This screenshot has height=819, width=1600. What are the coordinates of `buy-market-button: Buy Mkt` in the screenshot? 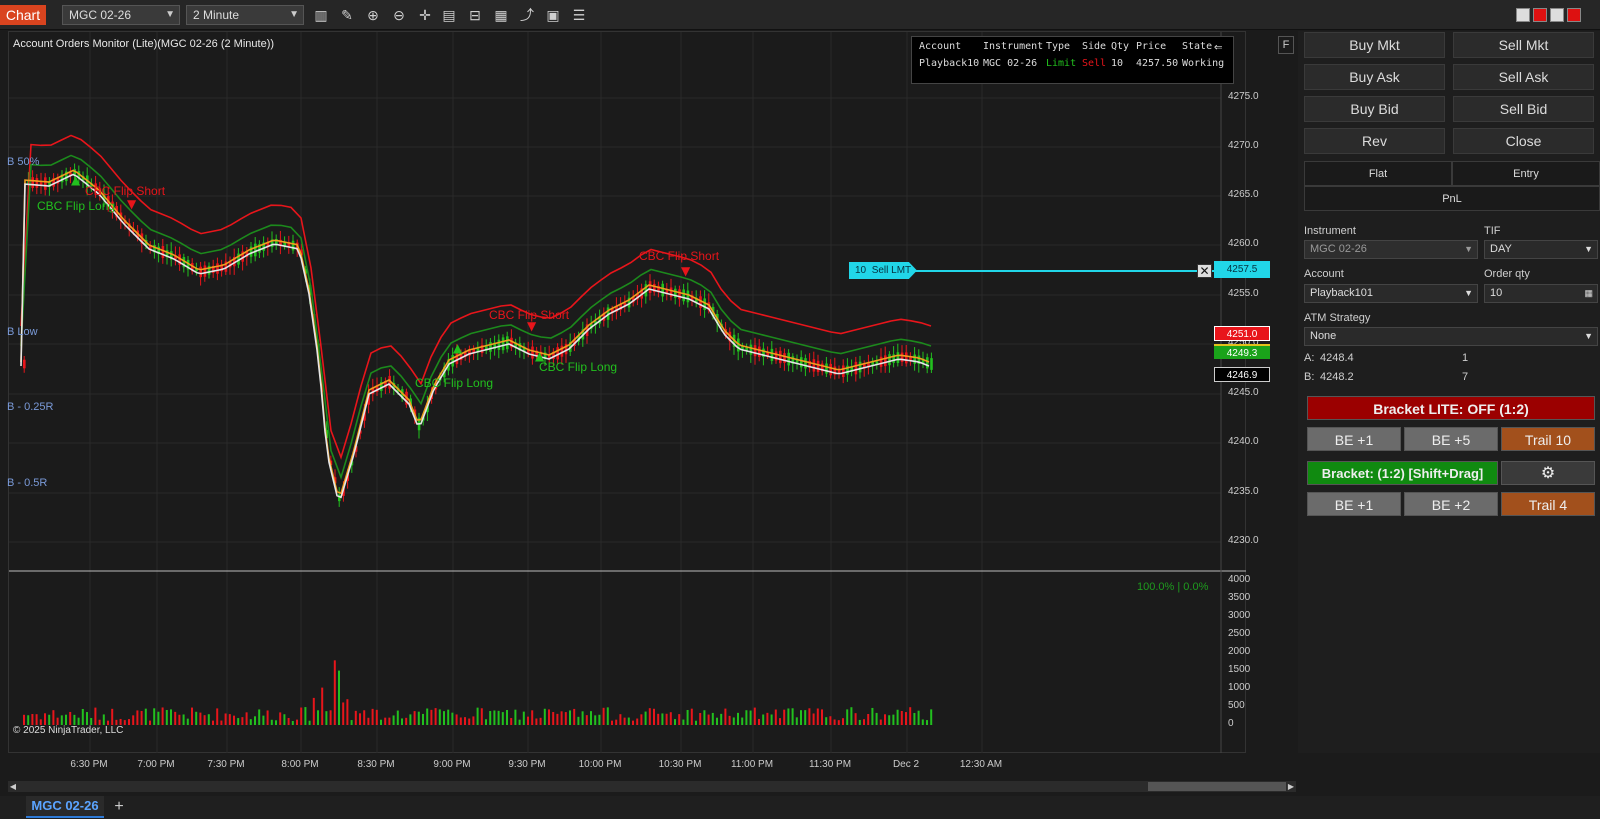 It's located at (1374, 45).